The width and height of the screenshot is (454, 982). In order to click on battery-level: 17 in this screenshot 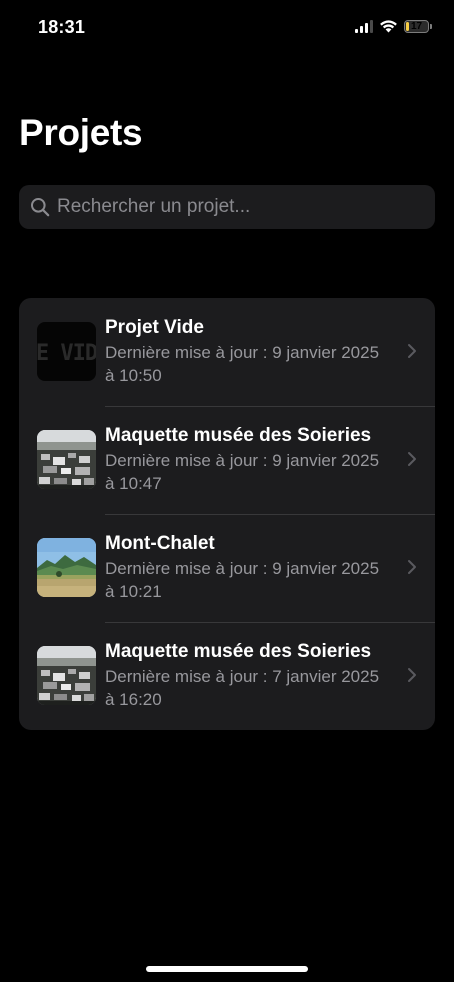, I will do `click(416, 26)`.